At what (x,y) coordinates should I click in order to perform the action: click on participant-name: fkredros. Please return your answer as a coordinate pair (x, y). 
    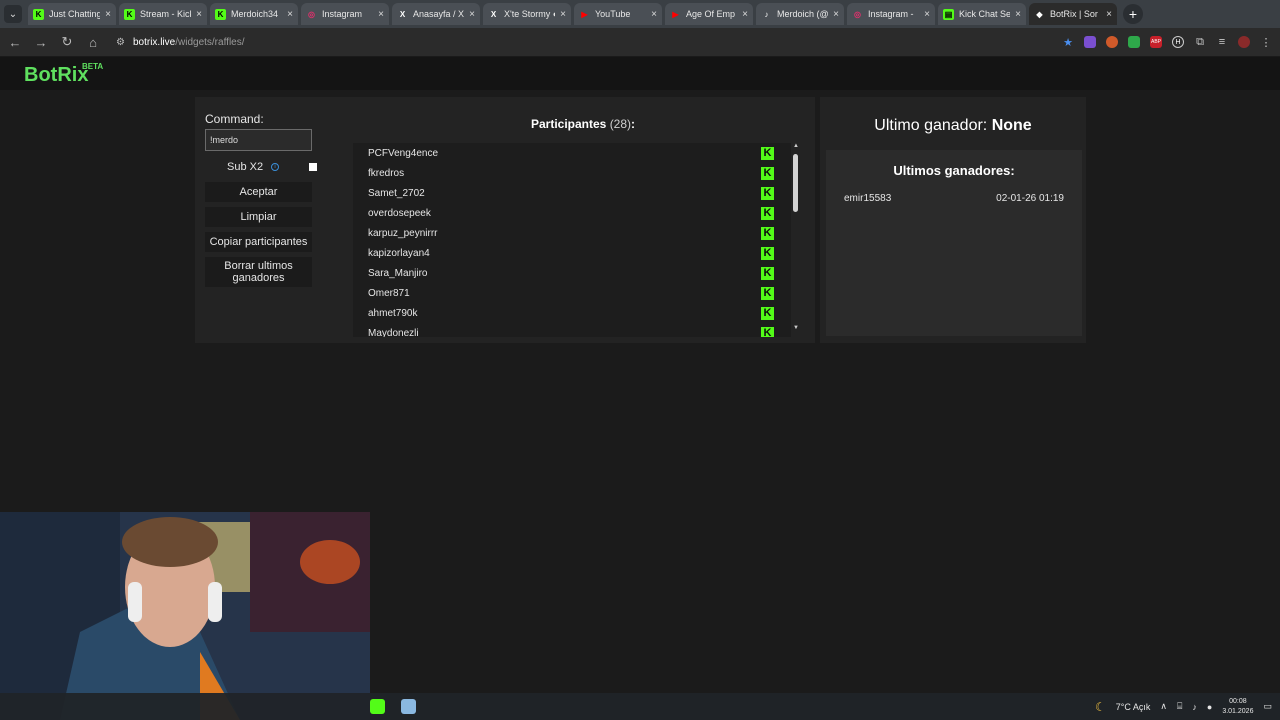
    Looking at the image, I should click on (386, 173).